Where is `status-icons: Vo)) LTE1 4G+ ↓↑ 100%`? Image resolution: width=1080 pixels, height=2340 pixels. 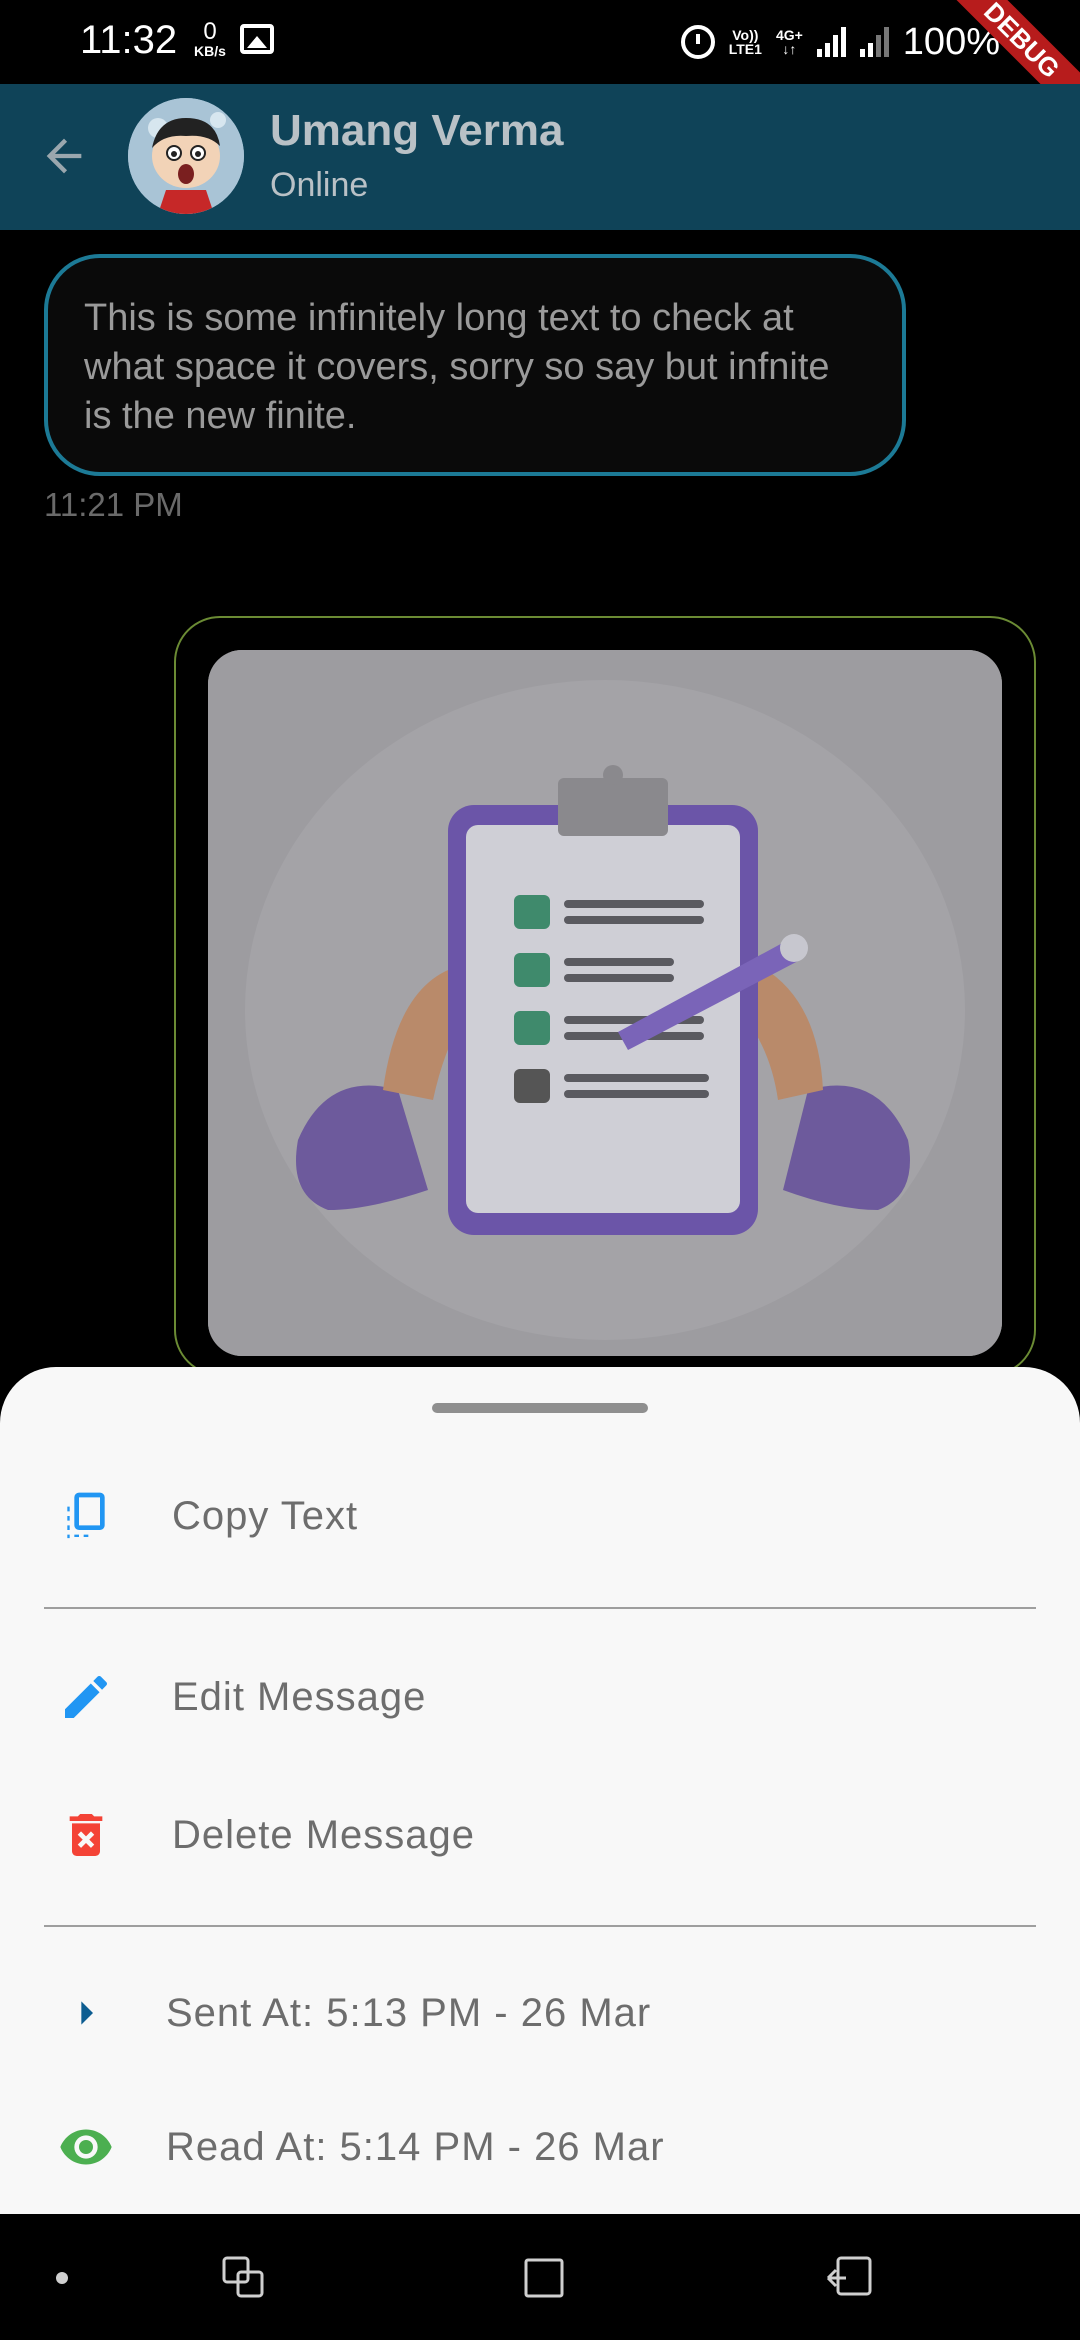
status-icons: Vo)) LTE1 4G+ ↓↑ 100% is located at coordinates (840, 42).